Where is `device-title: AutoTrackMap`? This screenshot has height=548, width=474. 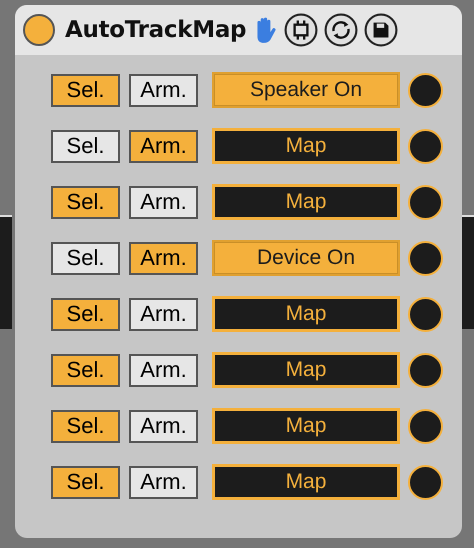 device-title: AutoTrackMap is located at coordinates (155, 30).